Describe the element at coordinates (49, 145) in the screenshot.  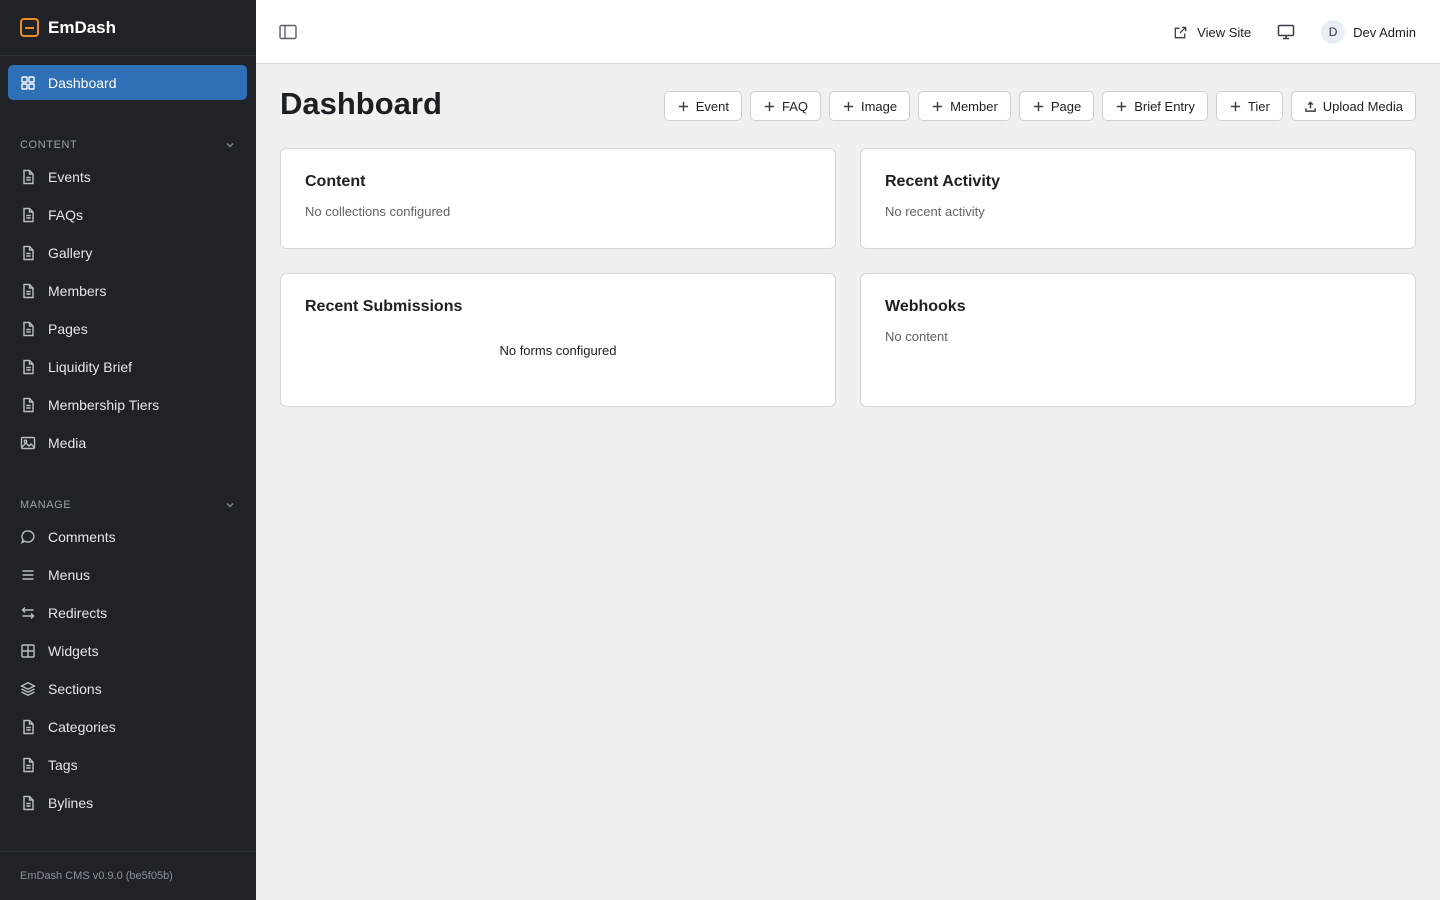
I see `content-section-title: CONTENT` at that location.